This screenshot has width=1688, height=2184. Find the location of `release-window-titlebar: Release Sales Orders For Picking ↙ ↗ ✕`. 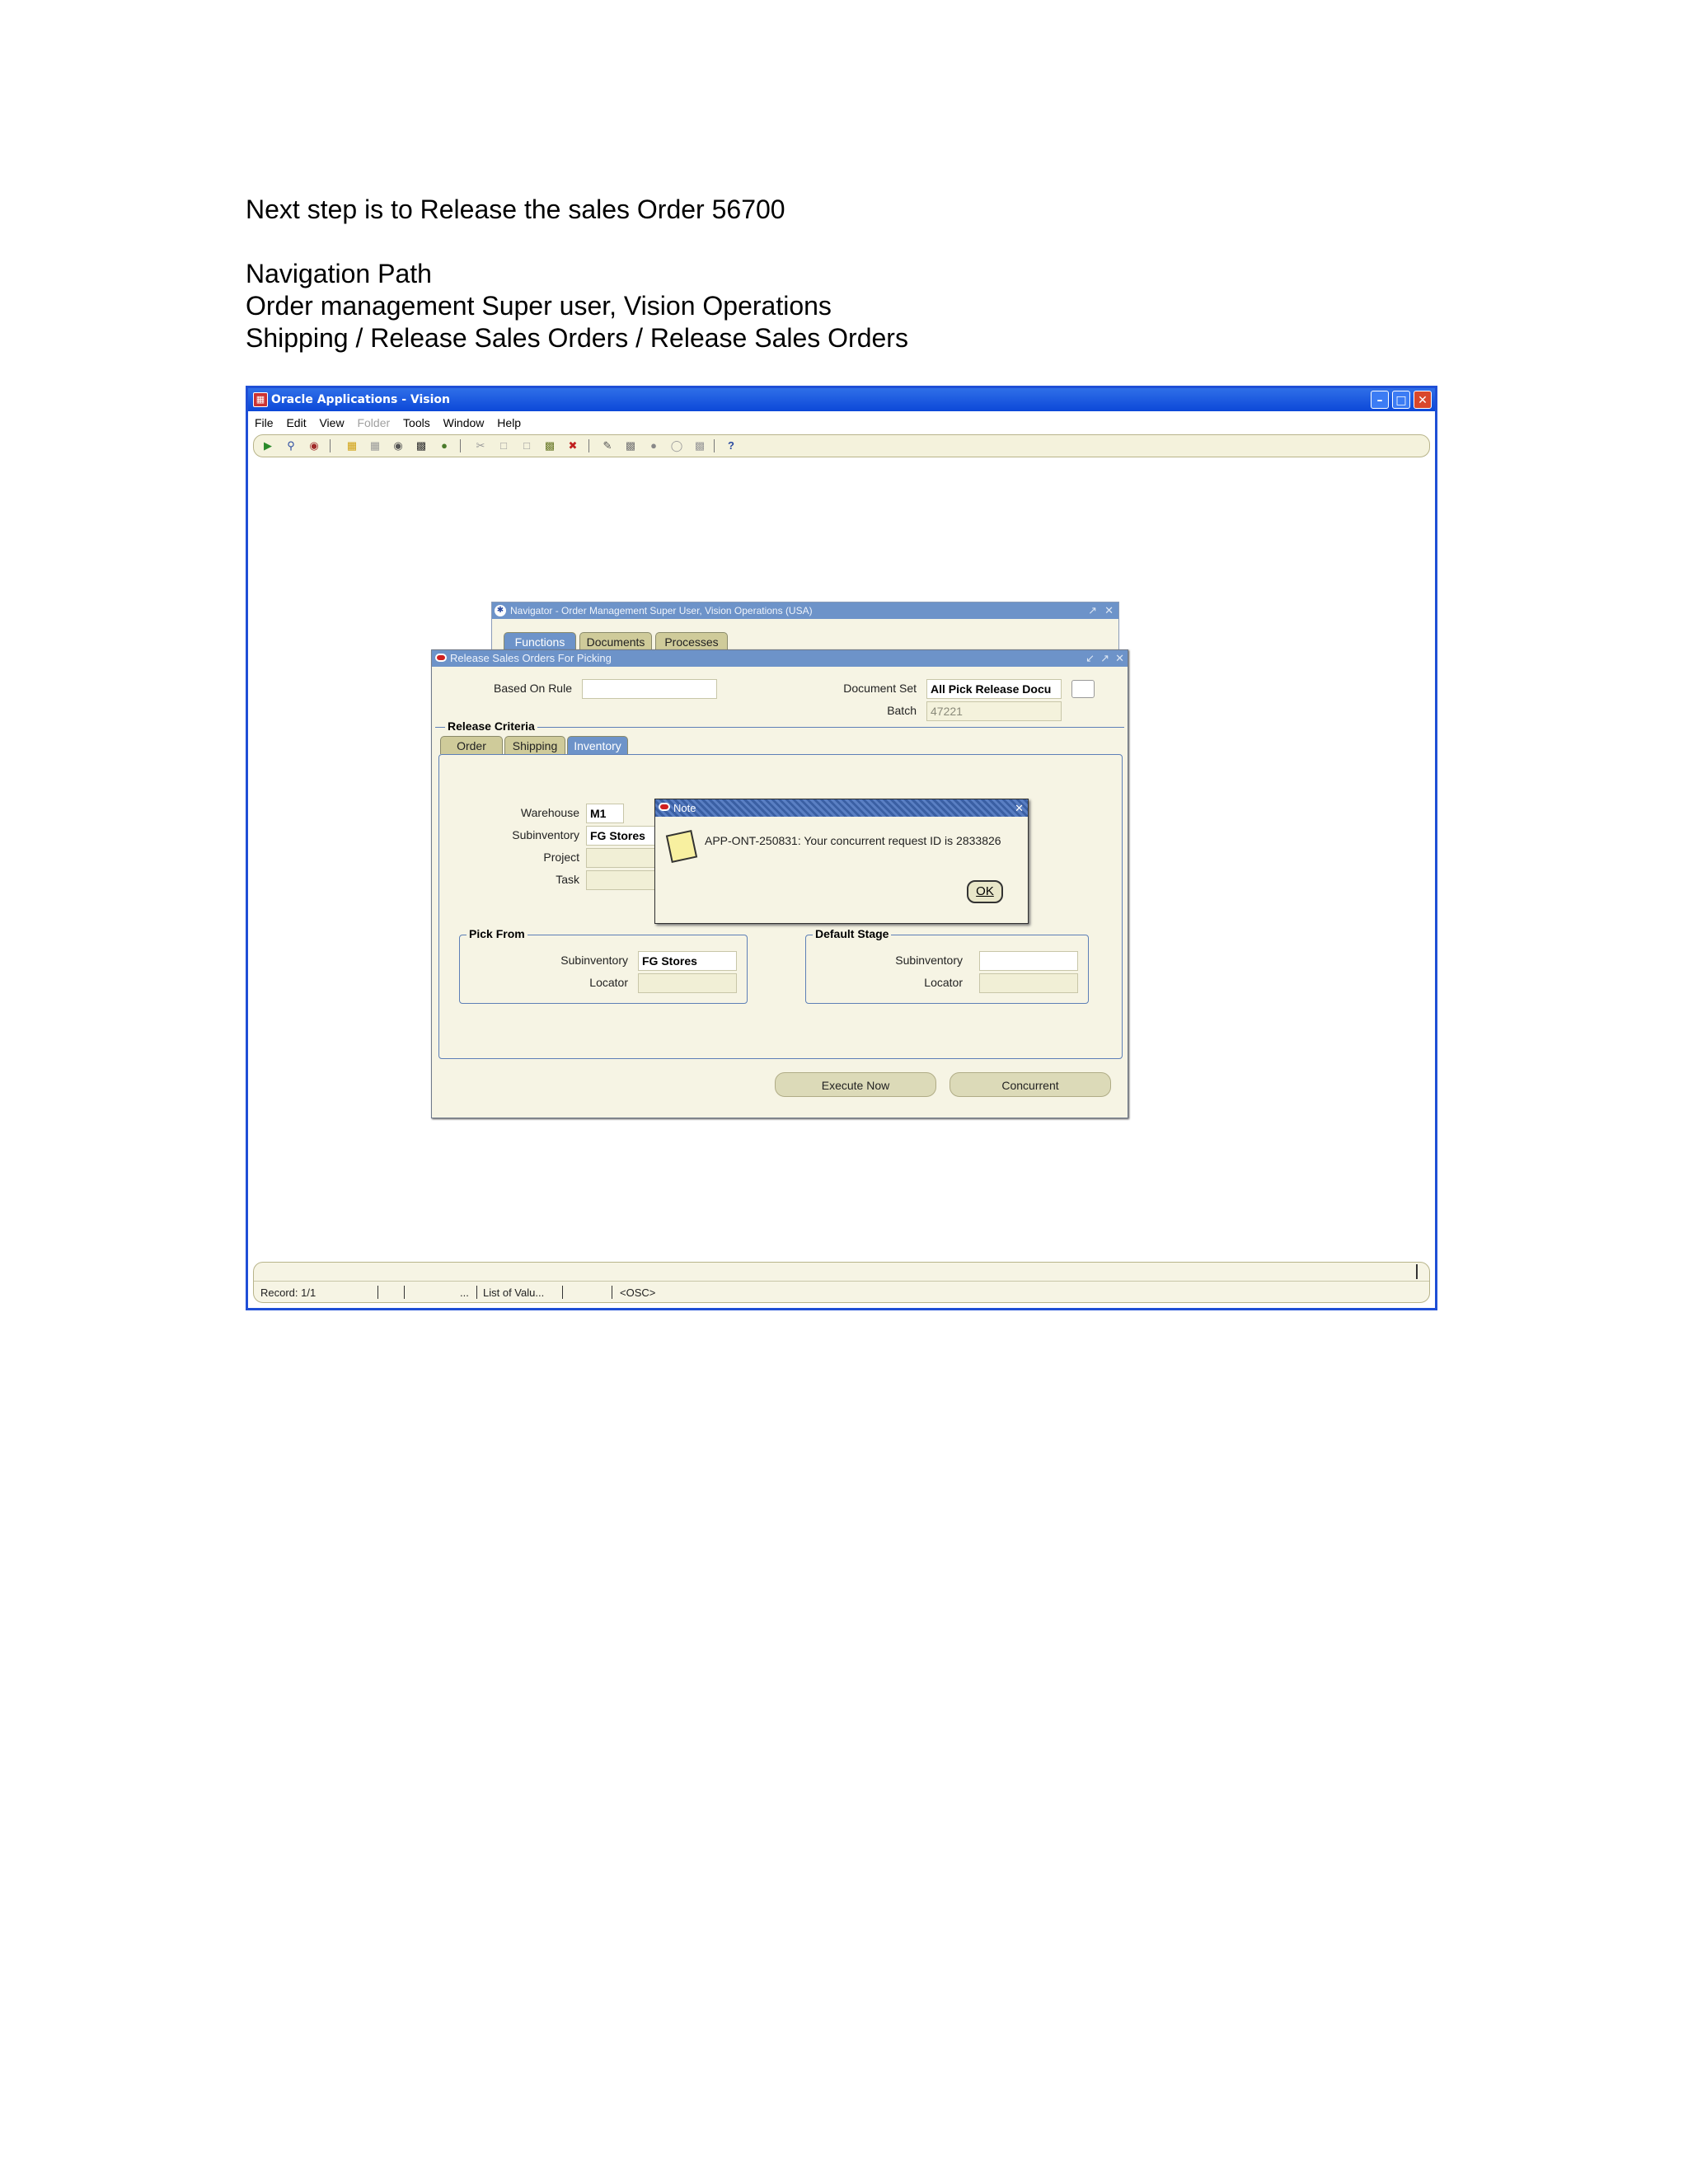

release-window-titlebar: Release Sales Orders For Picking ↙ ↗ ✕ is located at coordinates (780, 658).